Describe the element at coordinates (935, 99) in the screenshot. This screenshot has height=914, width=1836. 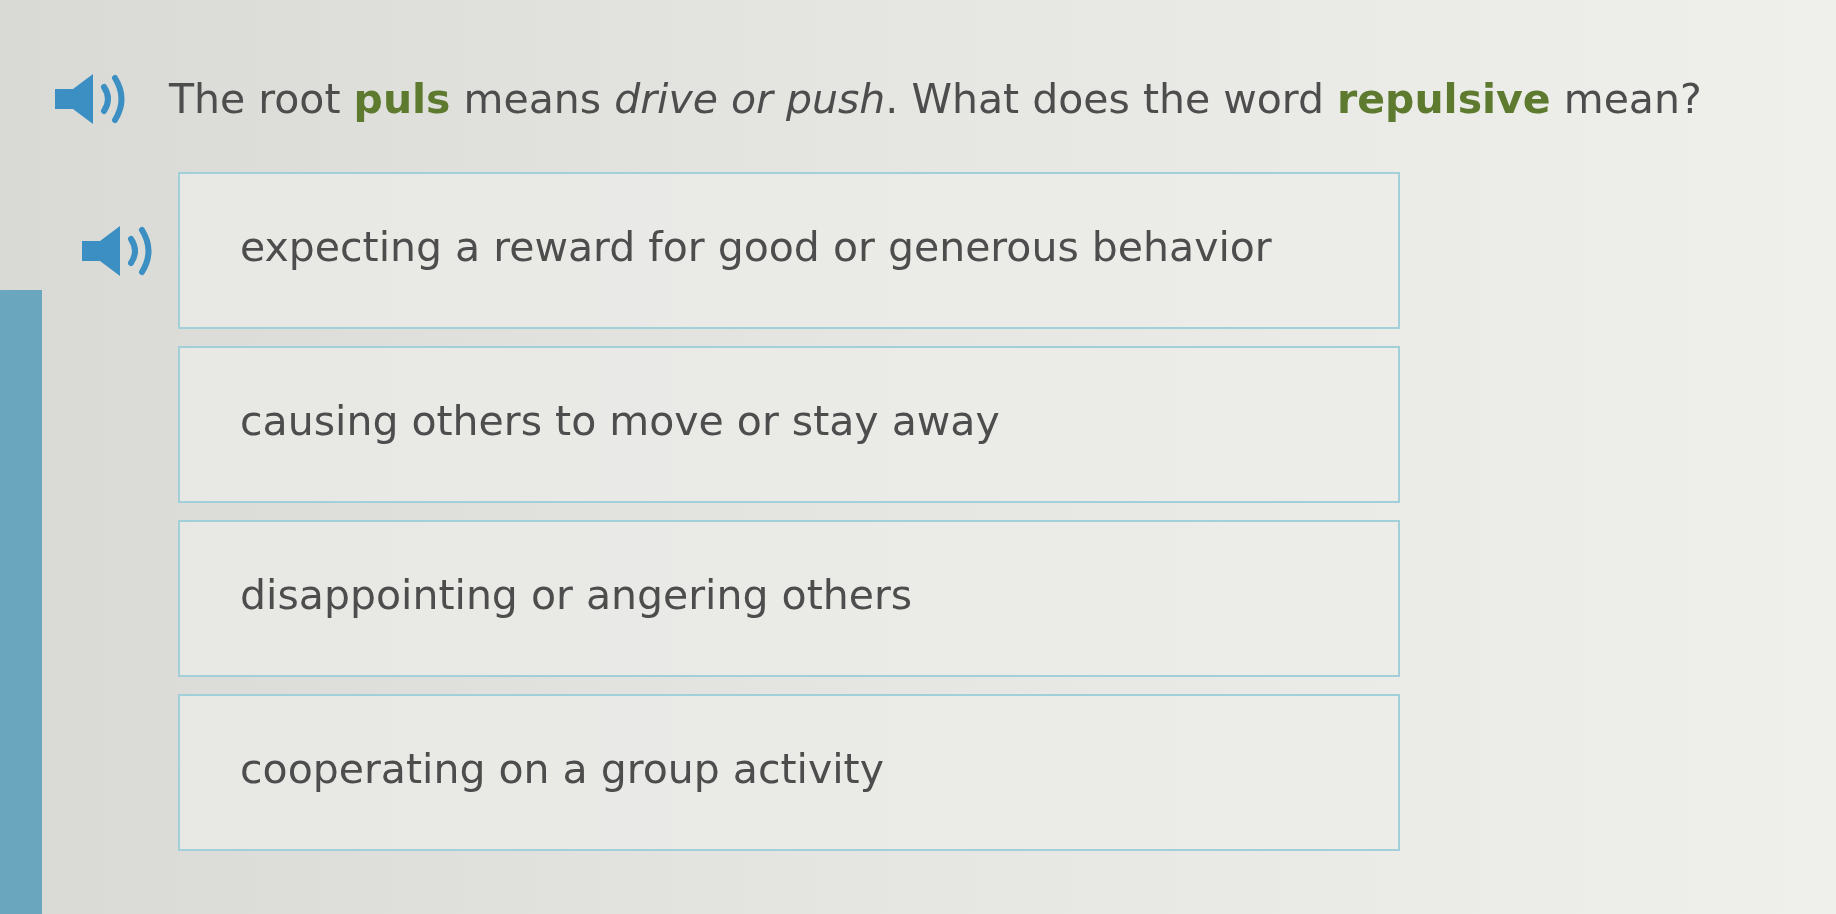
I see `question-text: The root puls means drive or push. What does the word repulsive mean?` at that location.